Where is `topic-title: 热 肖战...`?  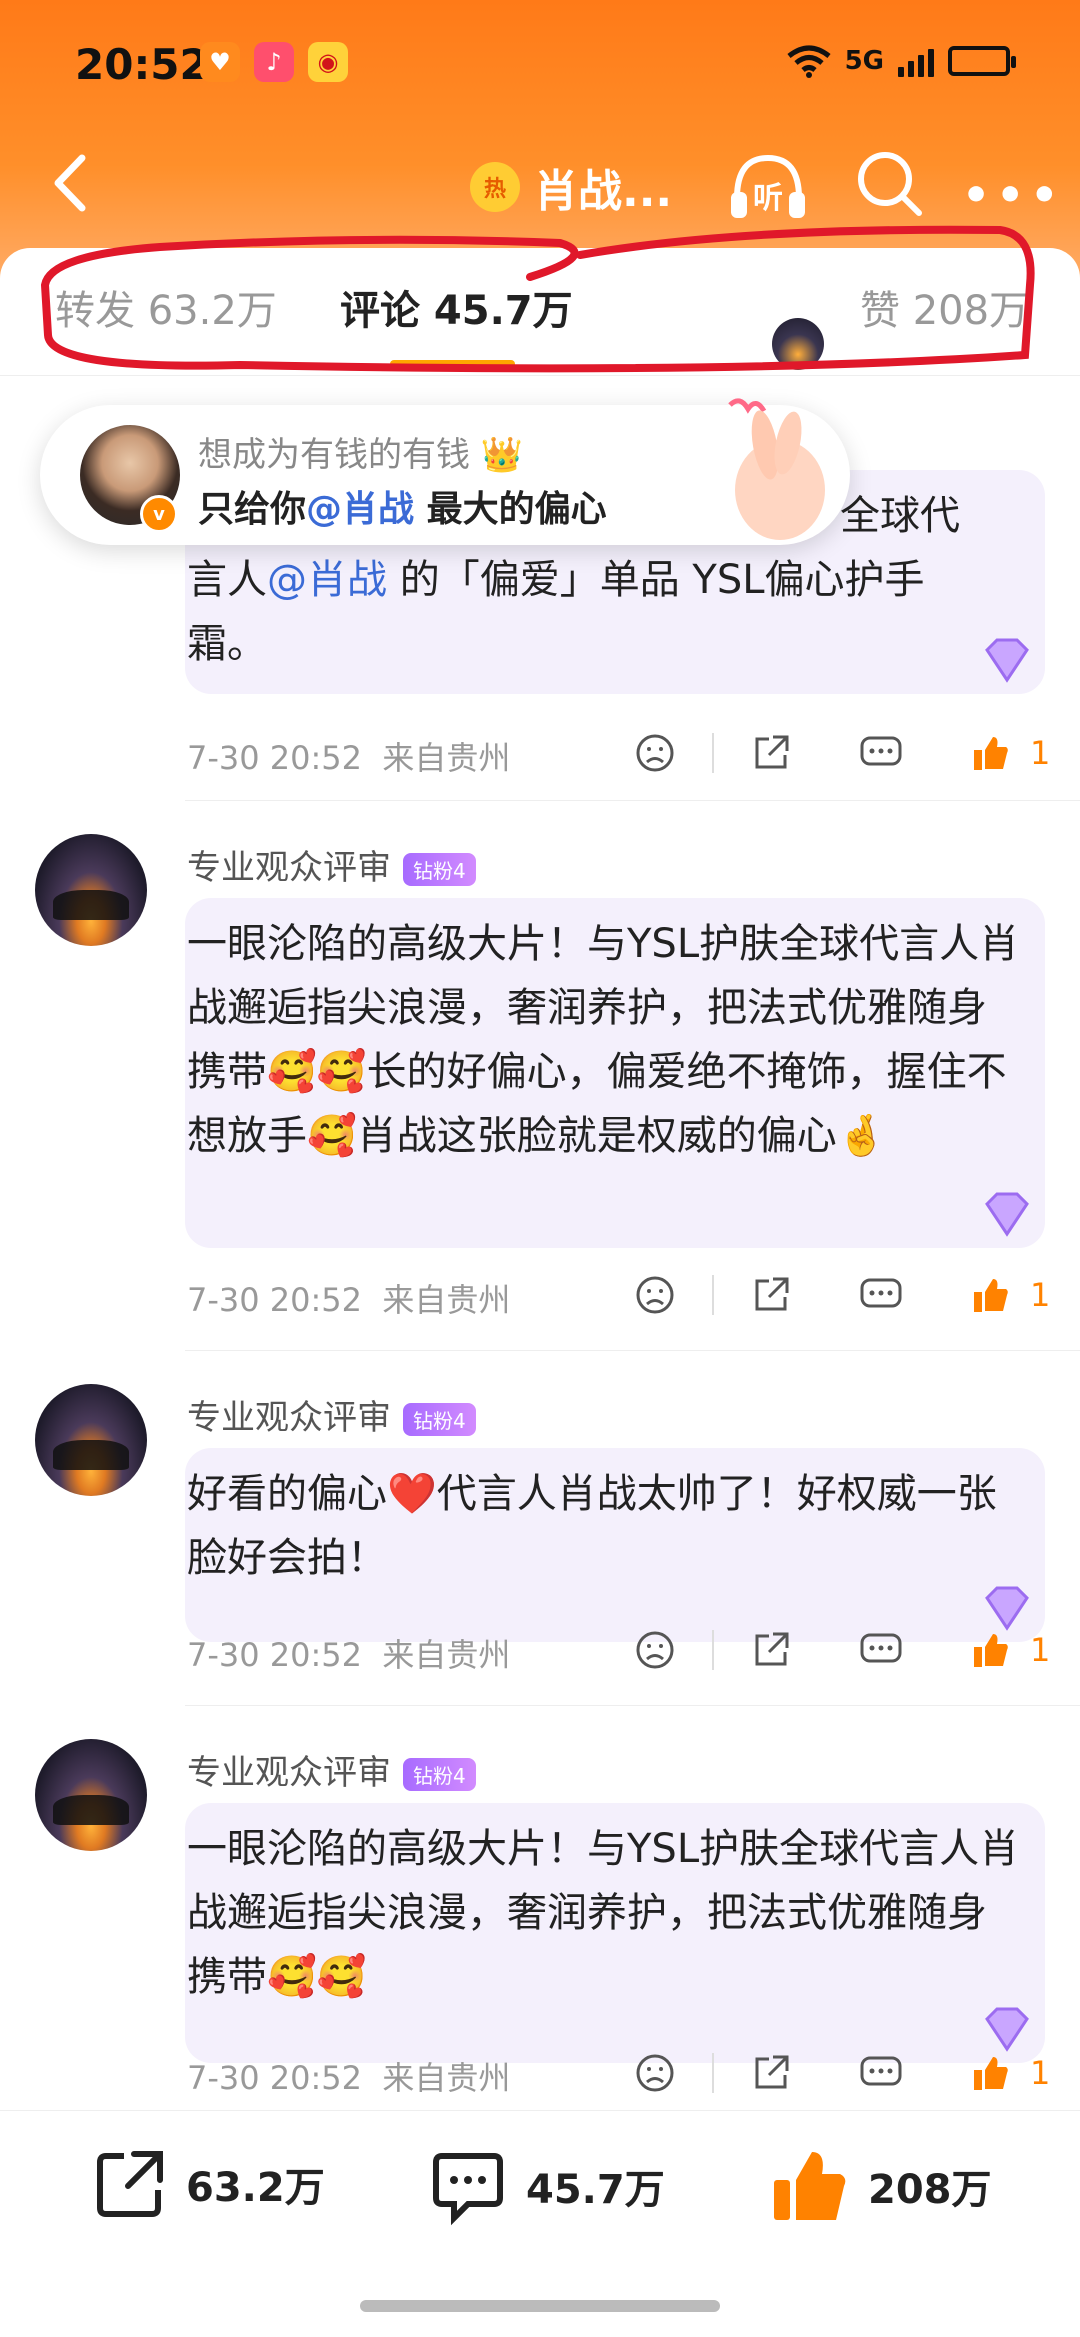 topic-title: 热 肖战... is located at coordinates (571, 187).